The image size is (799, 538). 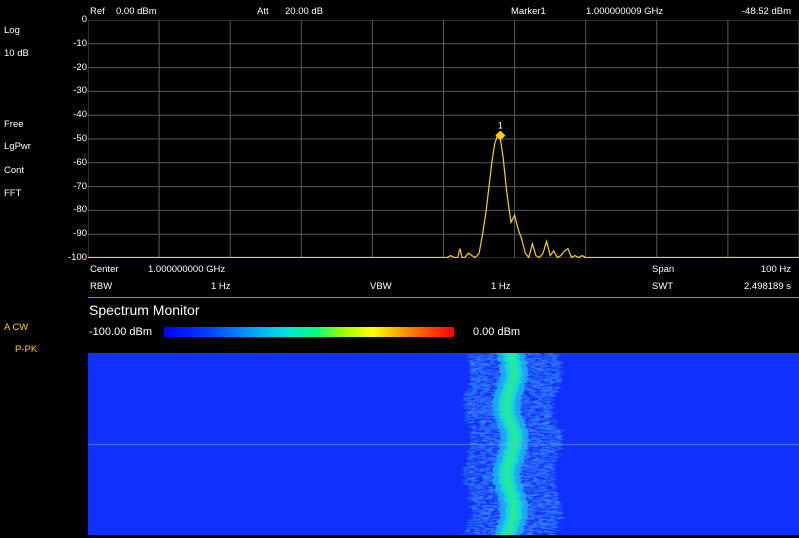 What do you see at coordinates (101, 286) in the screenshot?
I see `rbw-label: RBW` at bounding box center [101, 286].